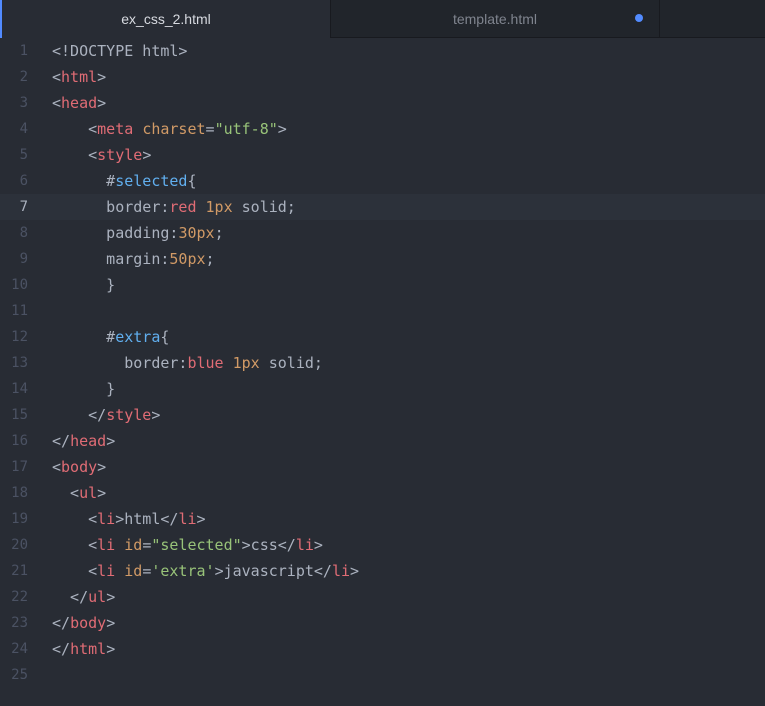 The width and height of the screenshot is (765, 706). What do you see at coordinates (382, 285) in the screenshot?
I see `code-line: 10 }` at bounding box center [382, 285].